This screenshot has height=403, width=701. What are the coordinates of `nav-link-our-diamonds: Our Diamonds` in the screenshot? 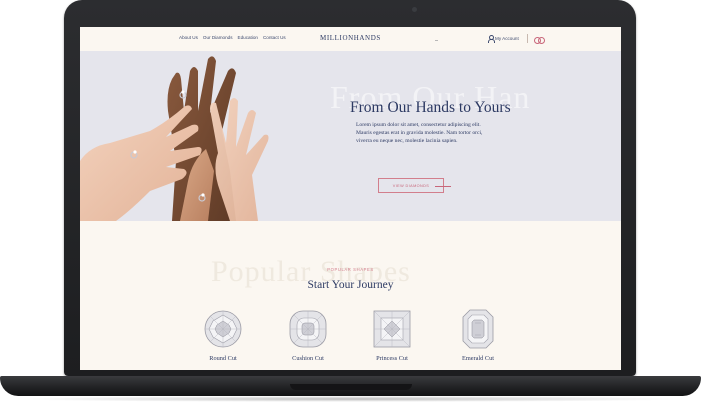 It's located at (218, 37).